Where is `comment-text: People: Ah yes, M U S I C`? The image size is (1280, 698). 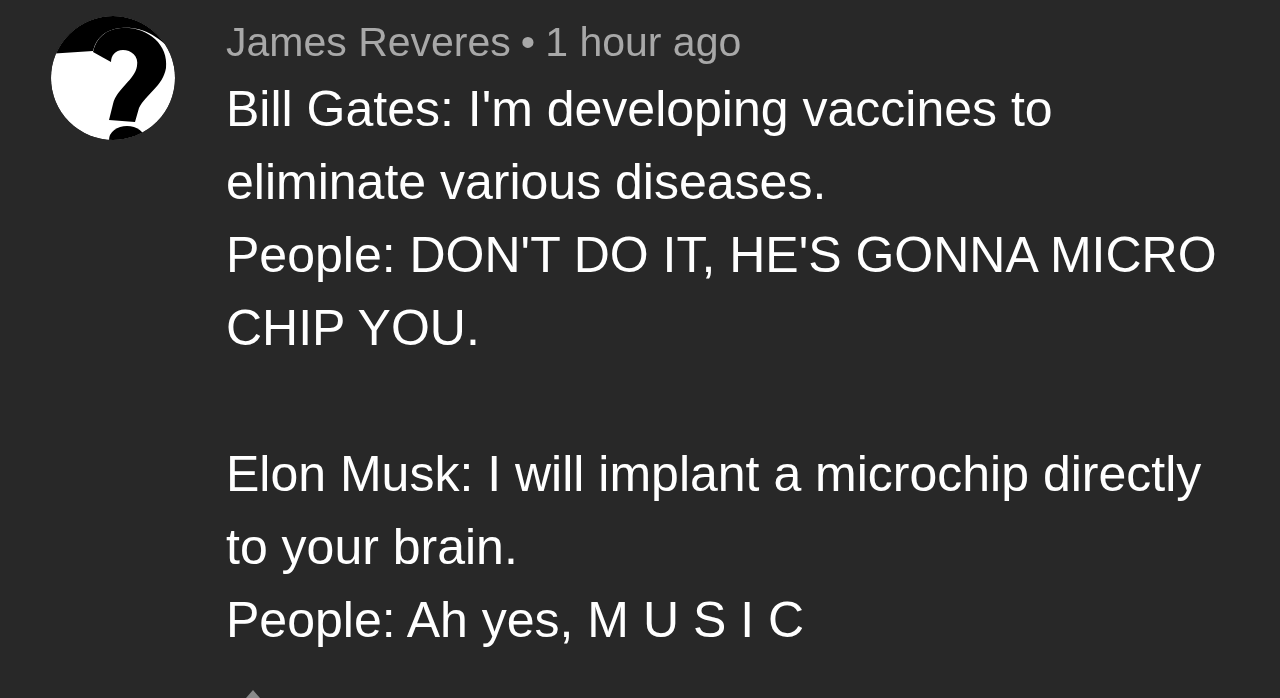
comment-text: People: Ah yes, M U S I C is located at coordinates (516, 620).